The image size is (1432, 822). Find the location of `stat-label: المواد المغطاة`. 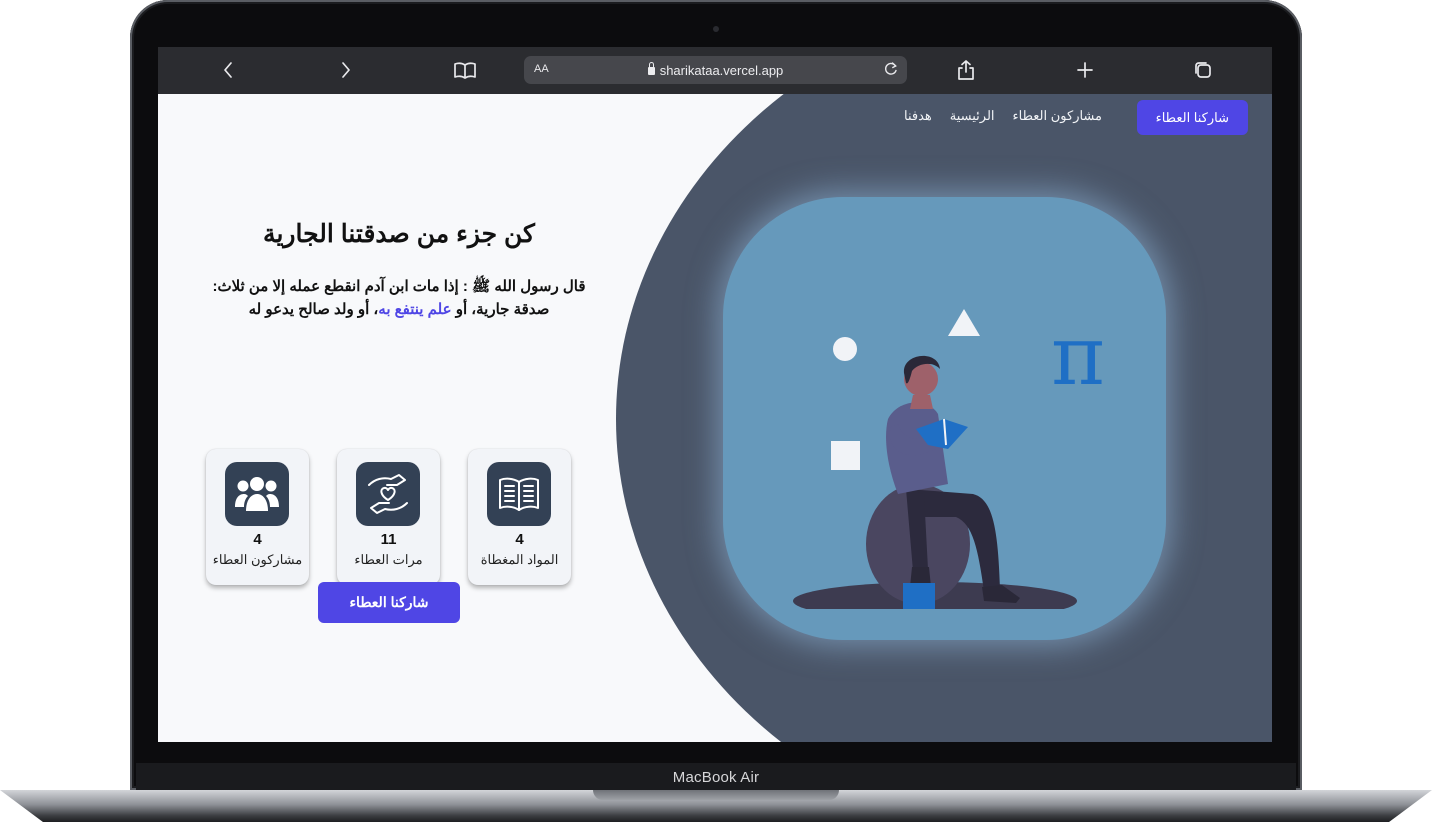

stat-label: المواد المغطاة is located at coordinates (519, 559).